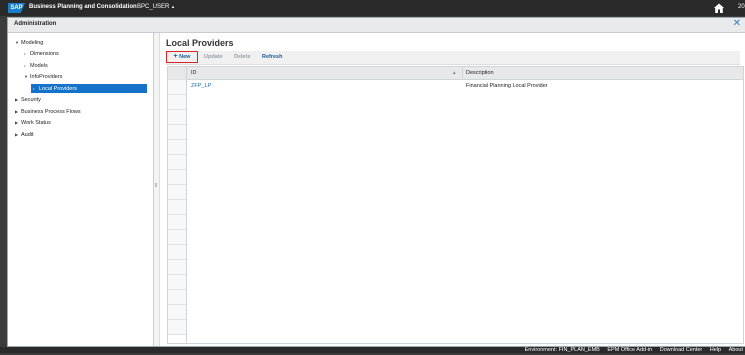  What do you see at coordinates (242, 57) in the screenshot?
I see `delete-button: Delete` at bounding box center [242, 57].